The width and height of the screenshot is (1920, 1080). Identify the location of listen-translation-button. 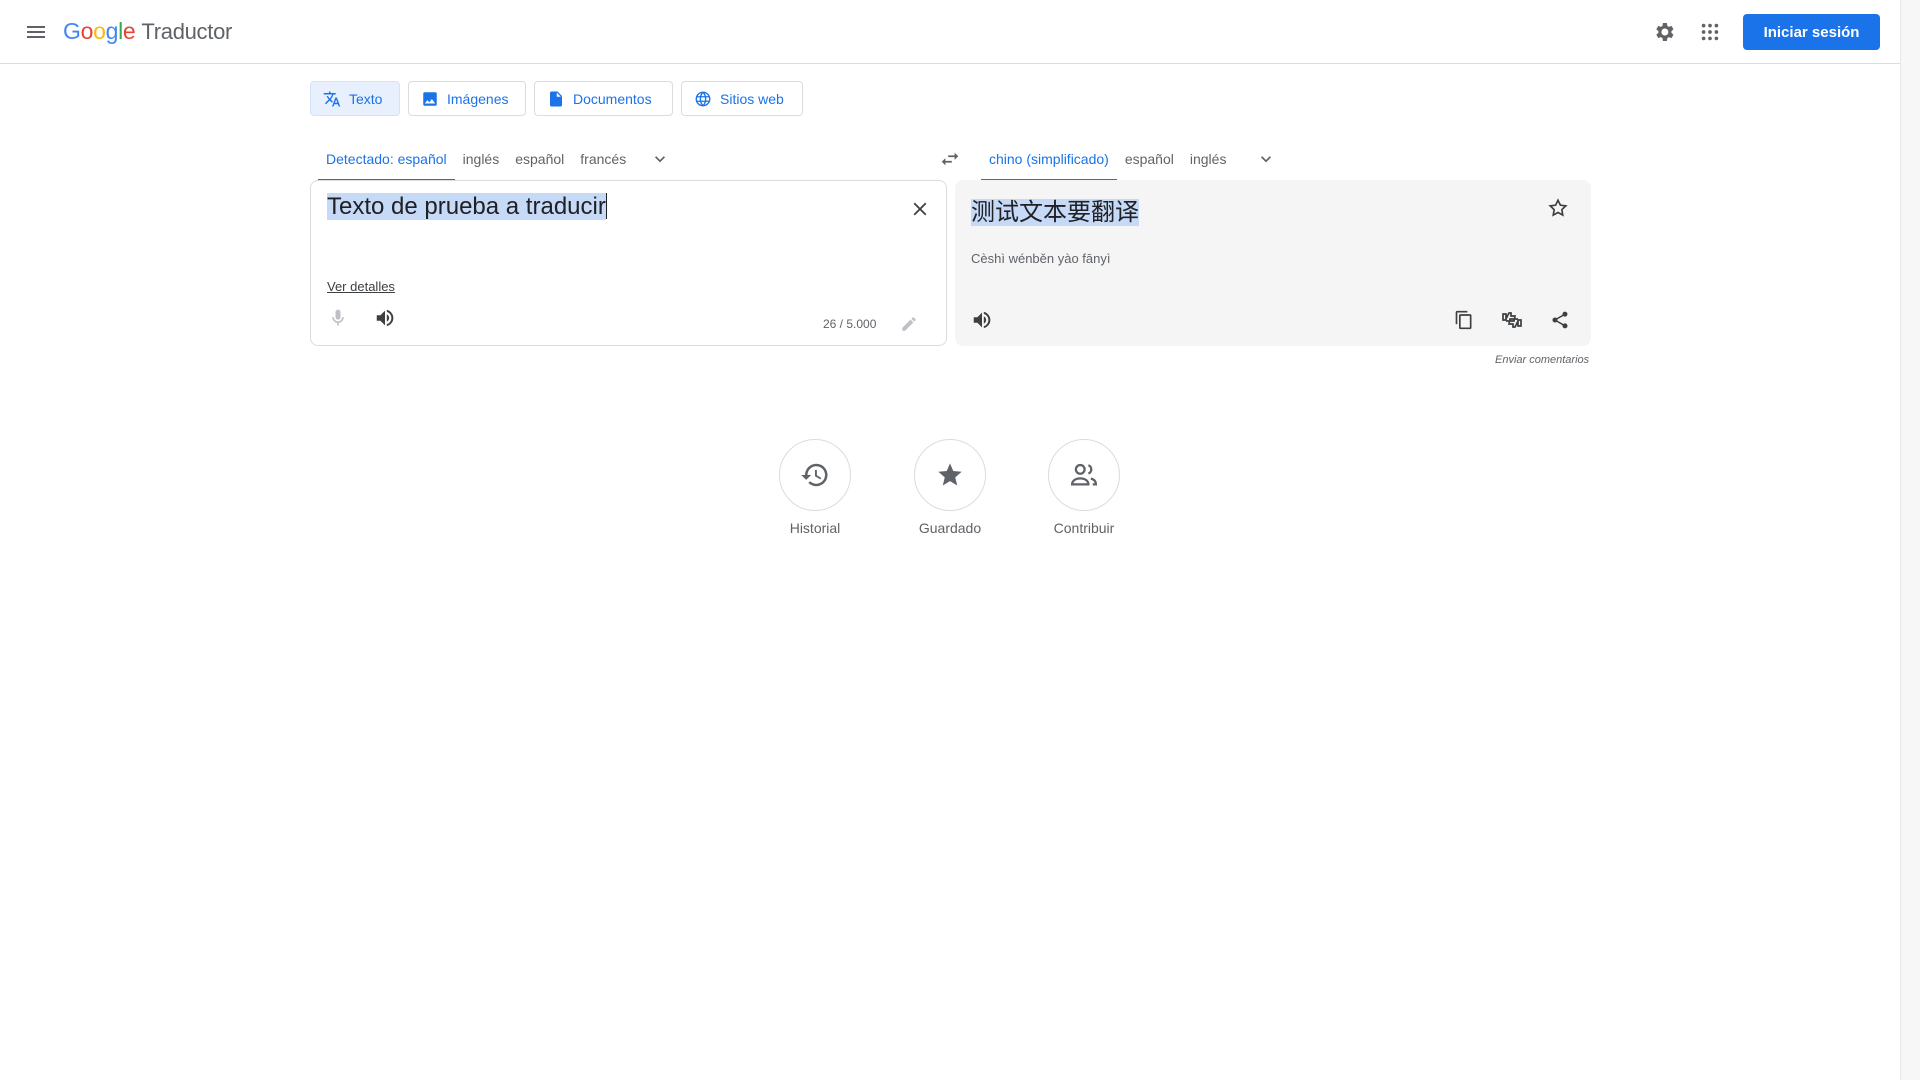
(982, 320).